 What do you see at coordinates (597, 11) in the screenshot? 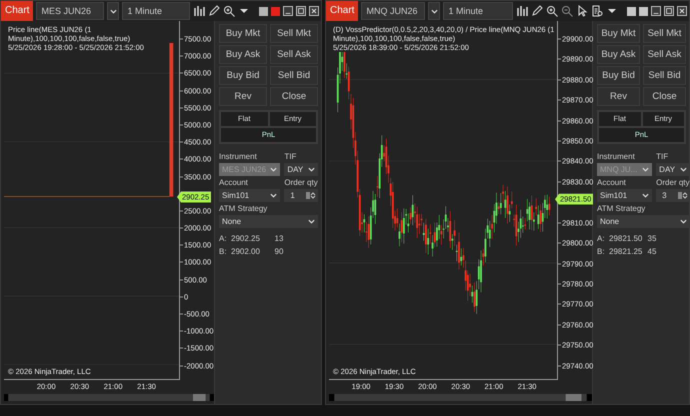
I see `properties-icon` at bounding box center [597, 11].